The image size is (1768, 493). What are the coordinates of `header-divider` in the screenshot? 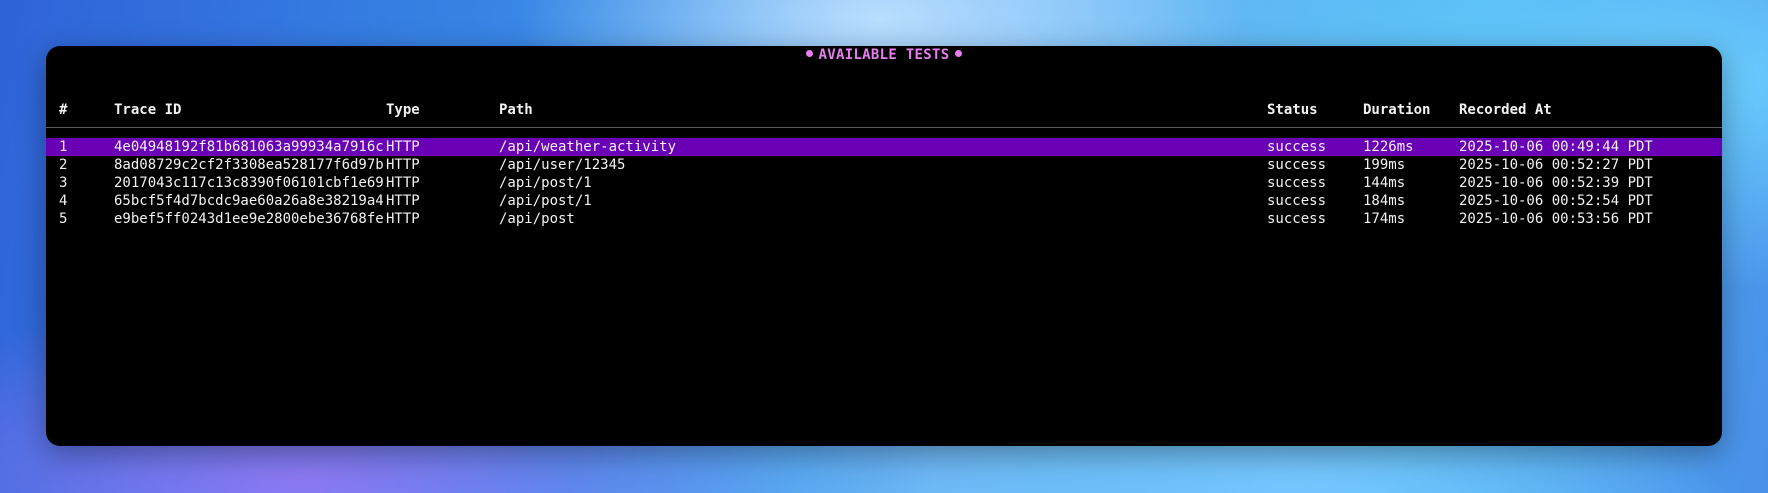 It's located at (884, 127).